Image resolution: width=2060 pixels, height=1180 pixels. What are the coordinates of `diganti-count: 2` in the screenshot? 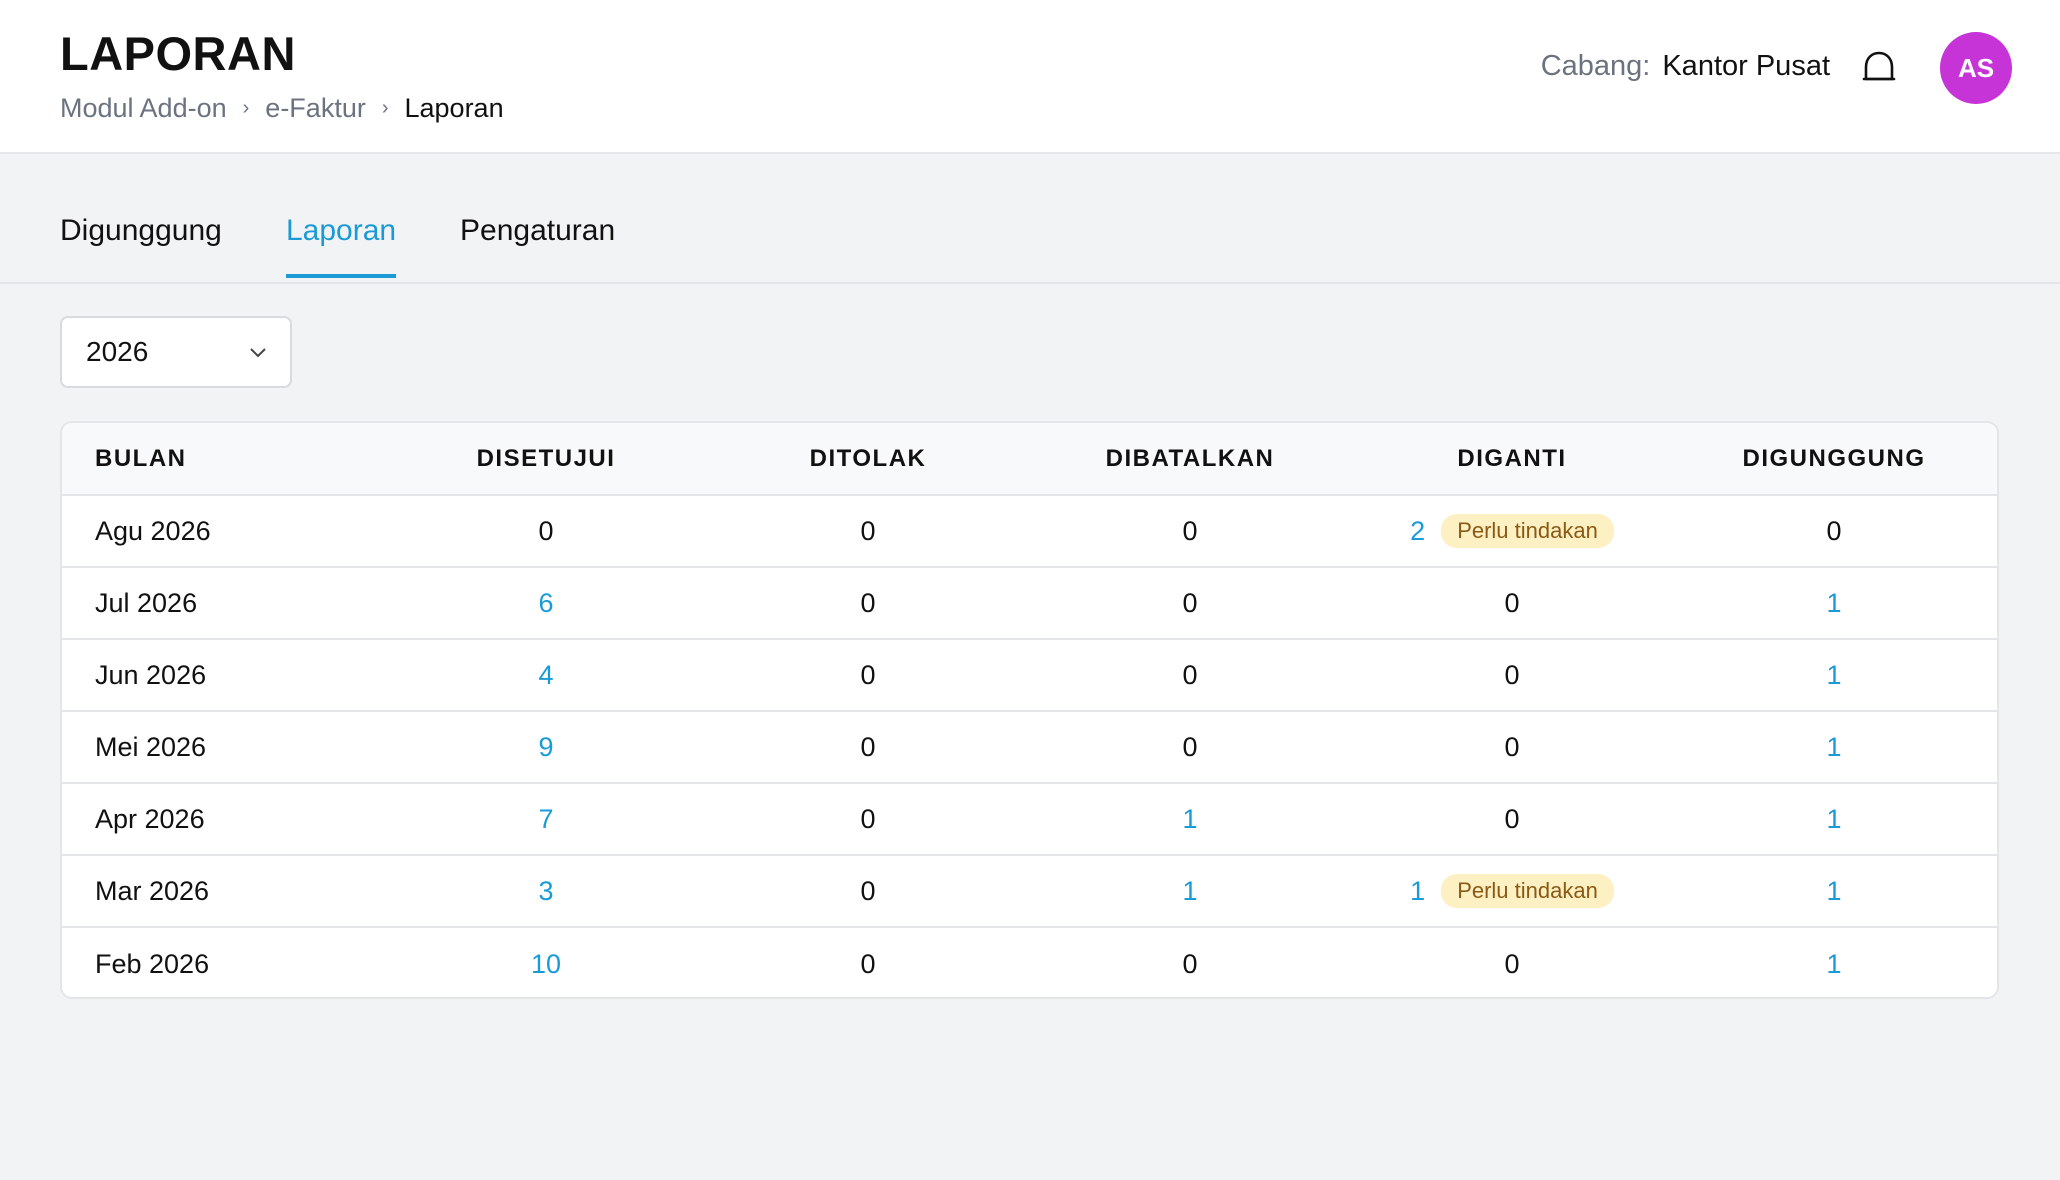 It's located at (1417, 531).